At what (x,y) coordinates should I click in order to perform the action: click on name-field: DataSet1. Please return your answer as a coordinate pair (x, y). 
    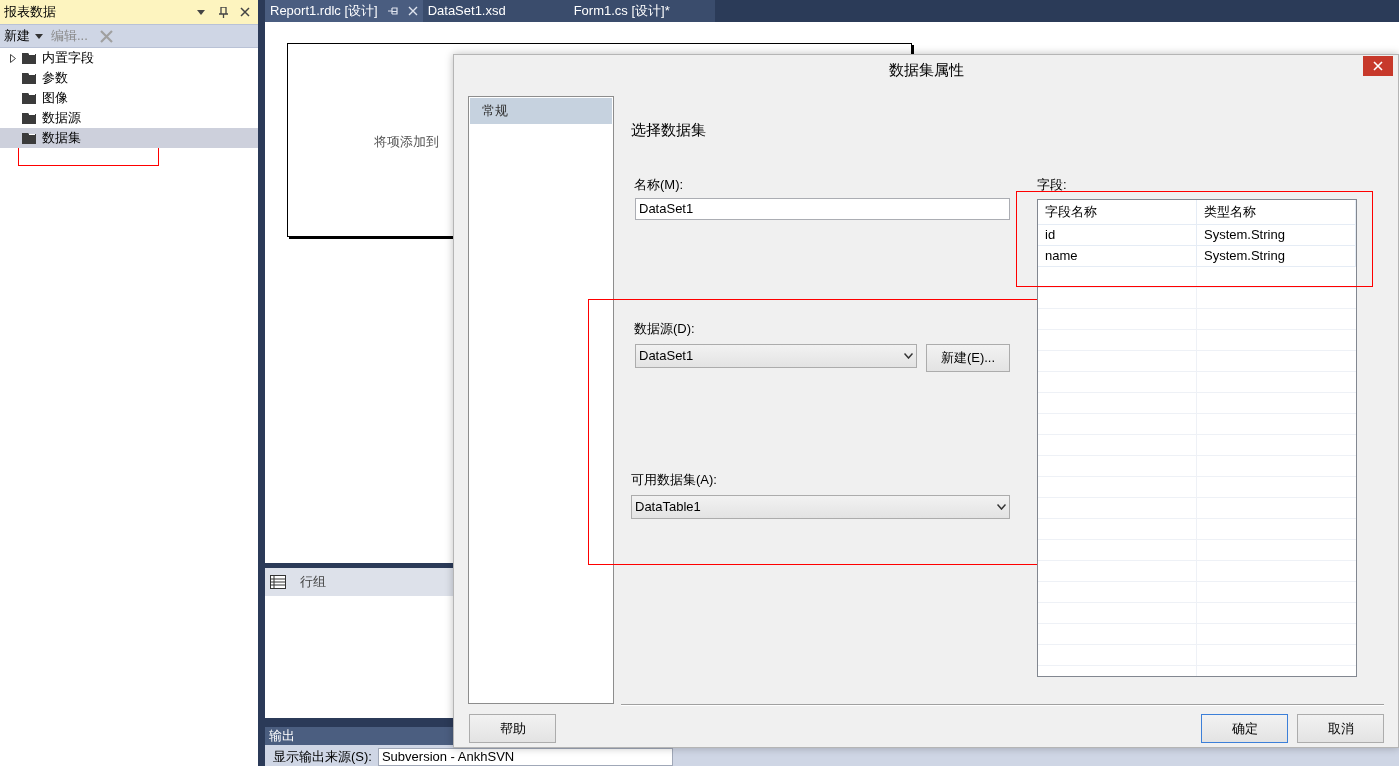
    Looking at the image, I should click on (822, 209).